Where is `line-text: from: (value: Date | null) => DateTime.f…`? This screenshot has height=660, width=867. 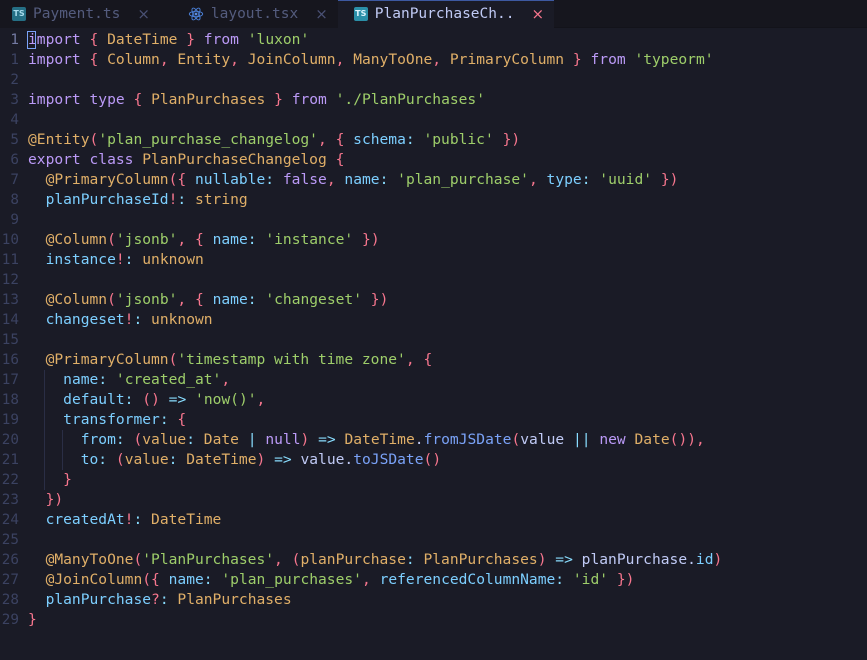 line-text: from: (value: Date | null) => DateTime.f… is located at coordinates (366, 440).